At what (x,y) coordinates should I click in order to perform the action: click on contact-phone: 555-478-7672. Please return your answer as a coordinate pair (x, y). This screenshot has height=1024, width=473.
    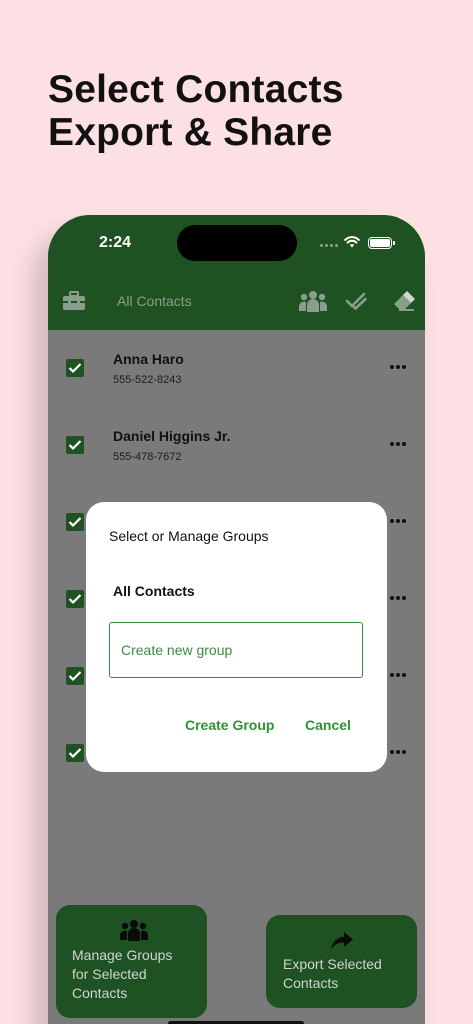
    Looking at the image, I should click on (147, 457).